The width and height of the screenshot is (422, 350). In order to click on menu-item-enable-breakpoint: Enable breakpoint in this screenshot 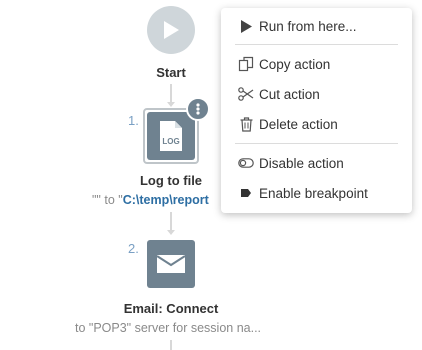, I will do `click(316, 193)`.